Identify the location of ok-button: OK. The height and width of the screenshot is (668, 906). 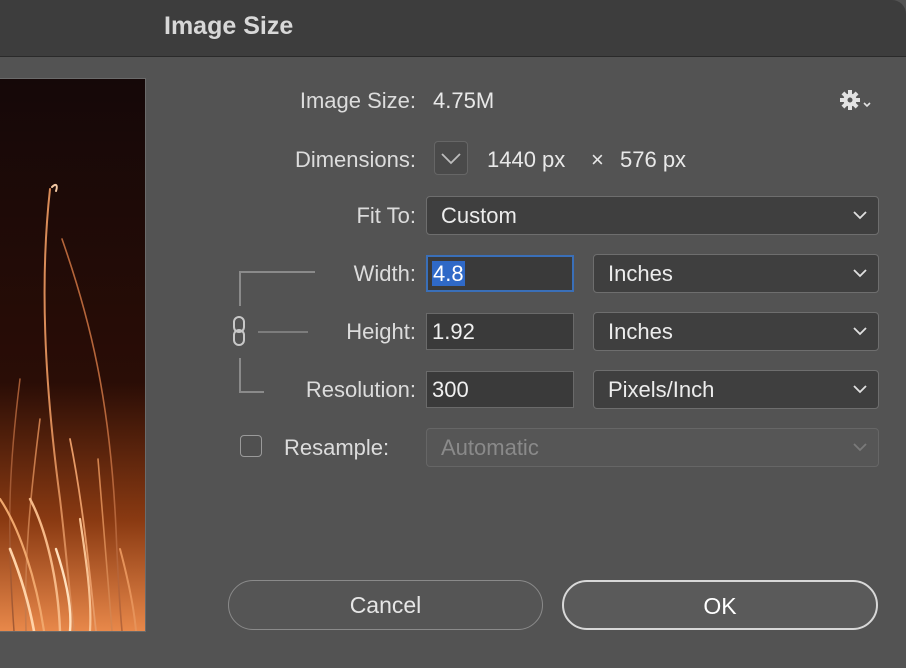
(720, 605).